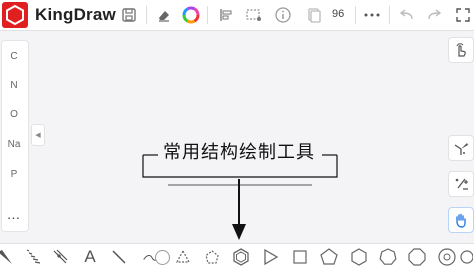 The image size is (474, 274). What do you see at coordinates (241, 257) in the screenshot?
I see `benzene-ring-icon` at bounding box center [241, 257].